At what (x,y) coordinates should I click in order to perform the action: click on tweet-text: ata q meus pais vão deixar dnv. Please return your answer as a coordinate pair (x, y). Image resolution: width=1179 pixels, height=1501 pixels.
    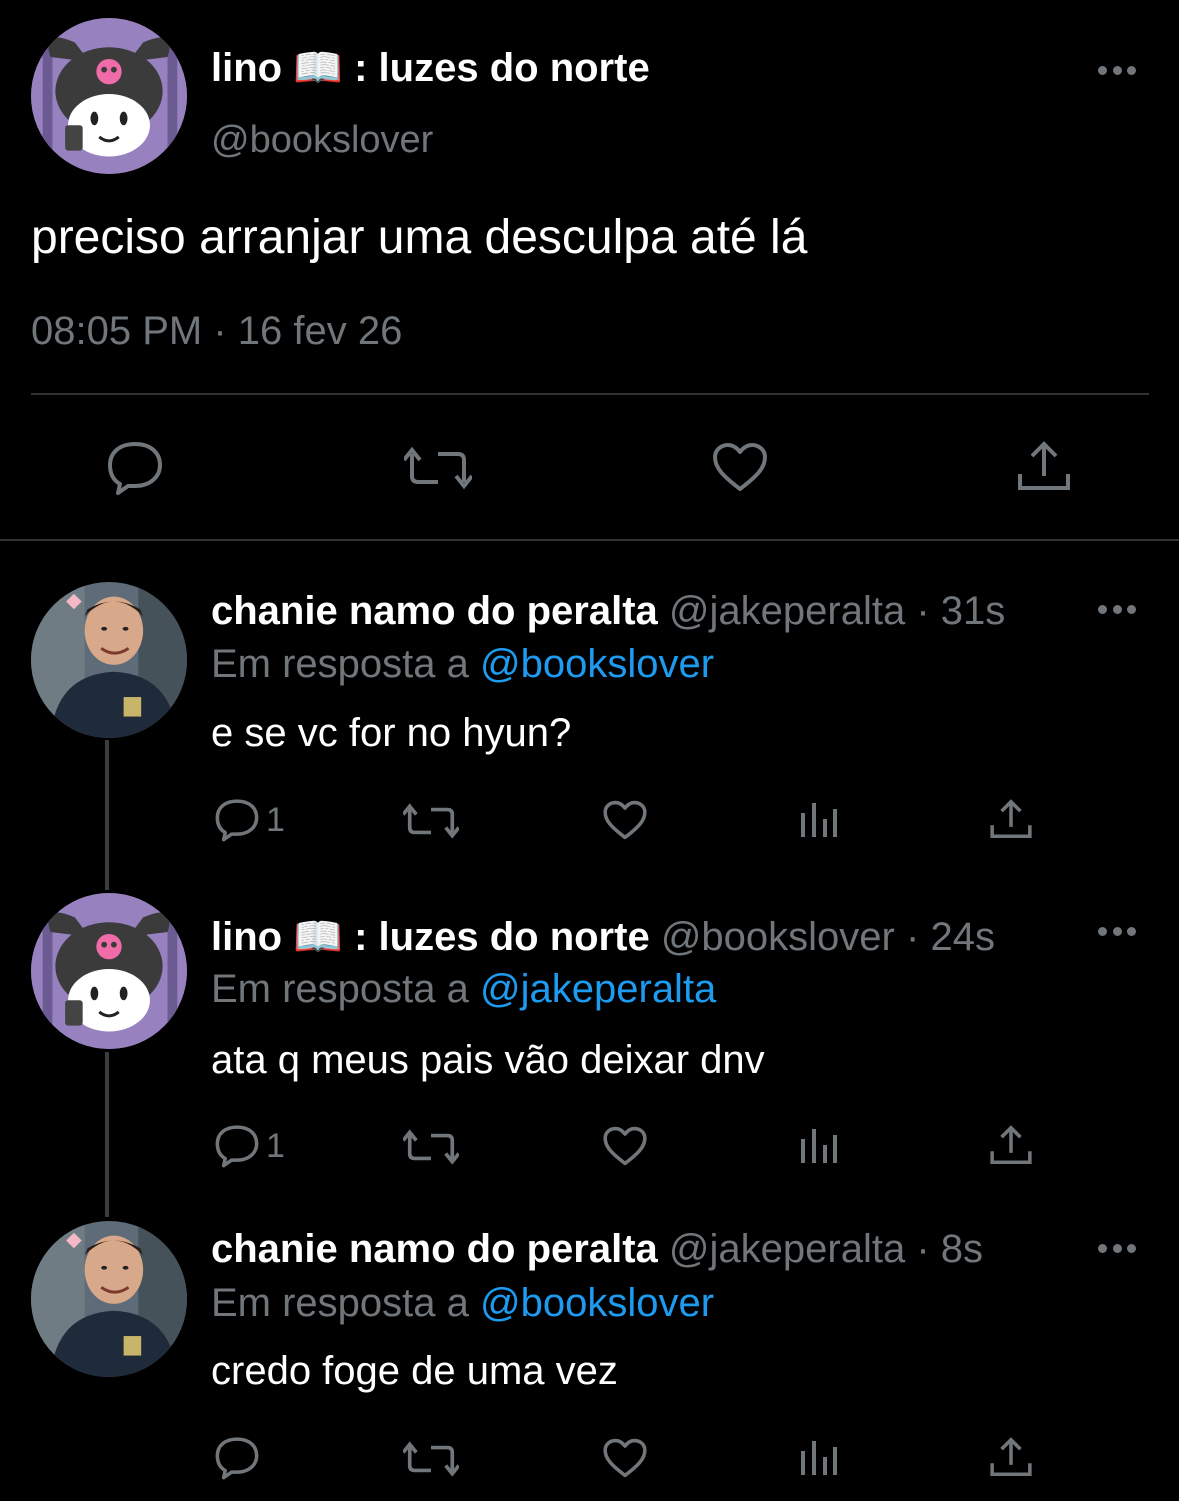
    Looking at the image, I should click on (488, 1060).